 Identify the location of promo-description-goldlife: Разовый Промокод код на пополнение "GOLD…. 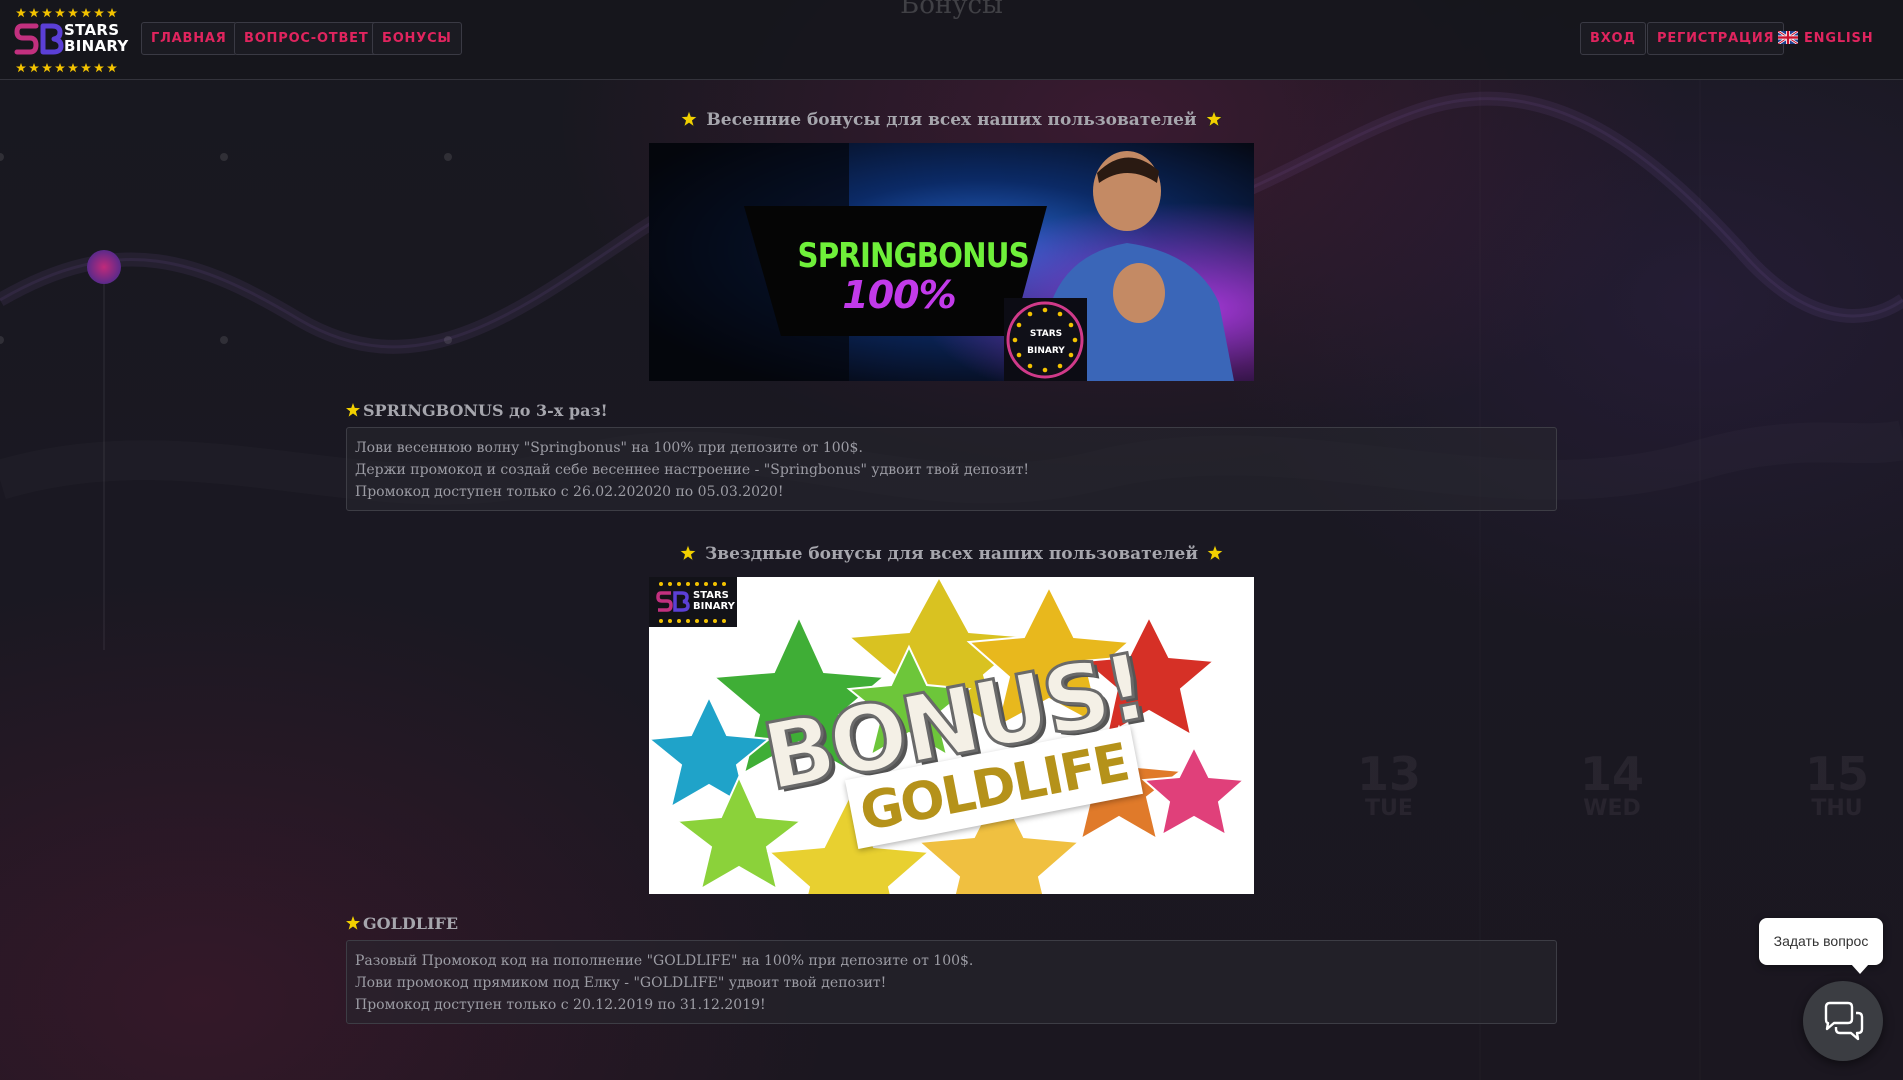
(951, 982).